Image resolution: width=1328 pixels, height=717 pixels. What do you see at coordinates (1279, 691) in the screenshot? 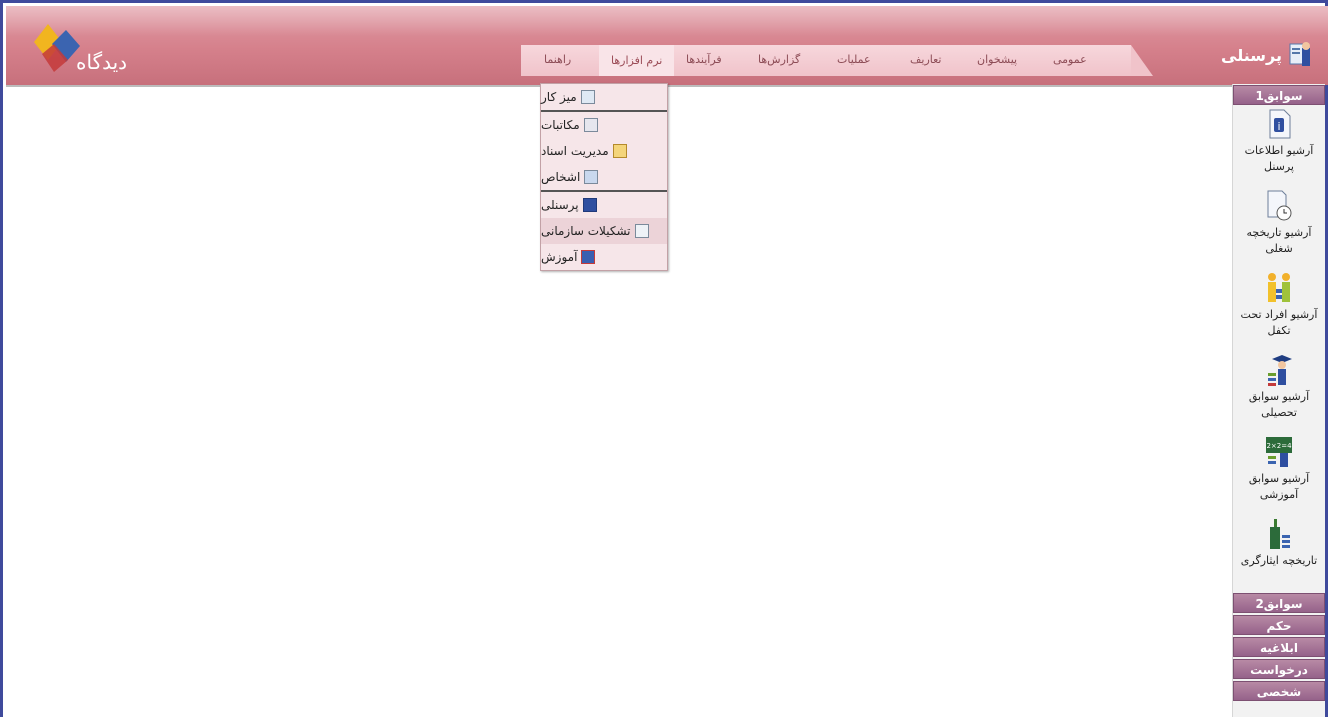
I see `sidebar-section-personal: شخصی` at bounding box center [1279, 691].